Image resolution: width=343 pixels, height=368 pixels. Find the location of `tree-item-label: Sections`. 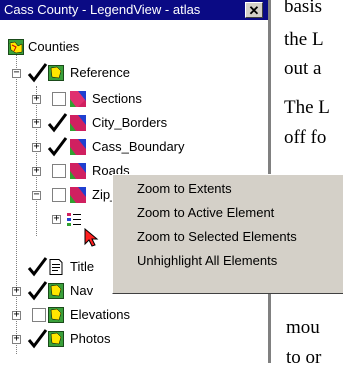

tree-item-label: Sections is located at coordinates (117, 98).